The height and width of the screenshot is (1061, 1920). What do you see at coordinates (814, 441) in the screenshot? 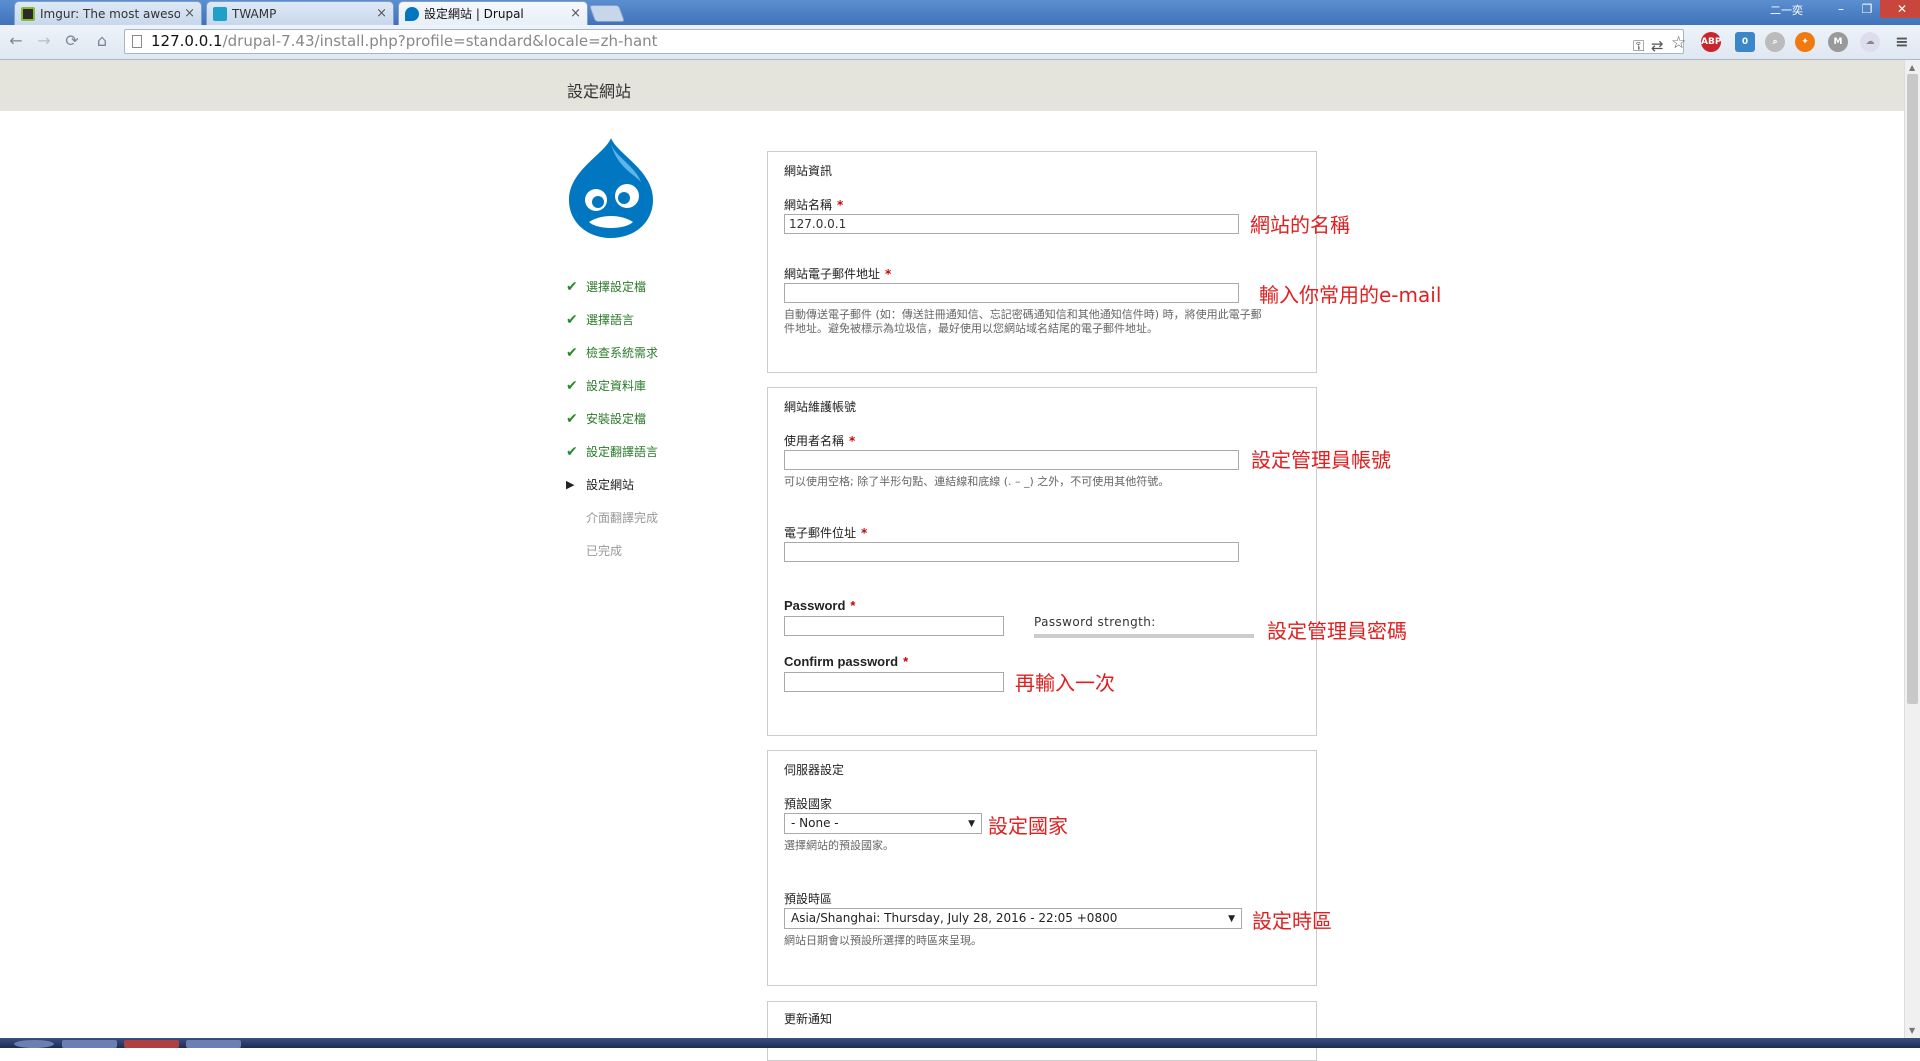
I see `label-text: 使用者名稱` at bounding box center [814, 441].